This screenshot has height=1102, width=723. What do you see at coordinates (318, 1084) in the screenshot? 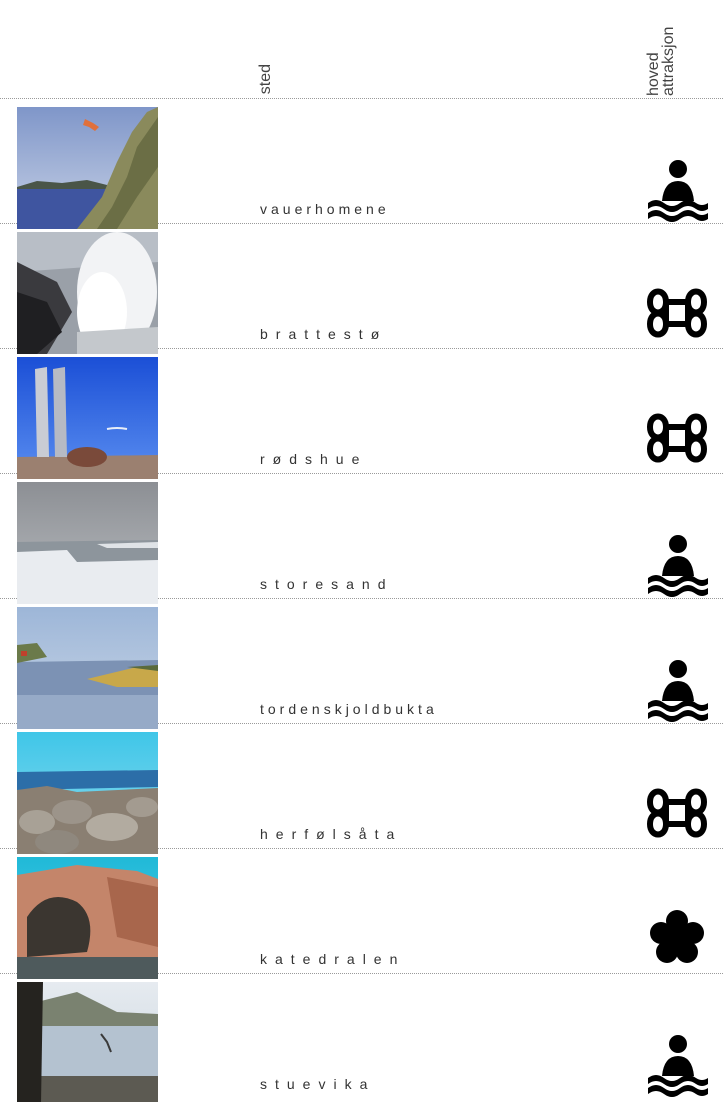
I see `place-name: stuevika` at bounding box center [318, 1084].